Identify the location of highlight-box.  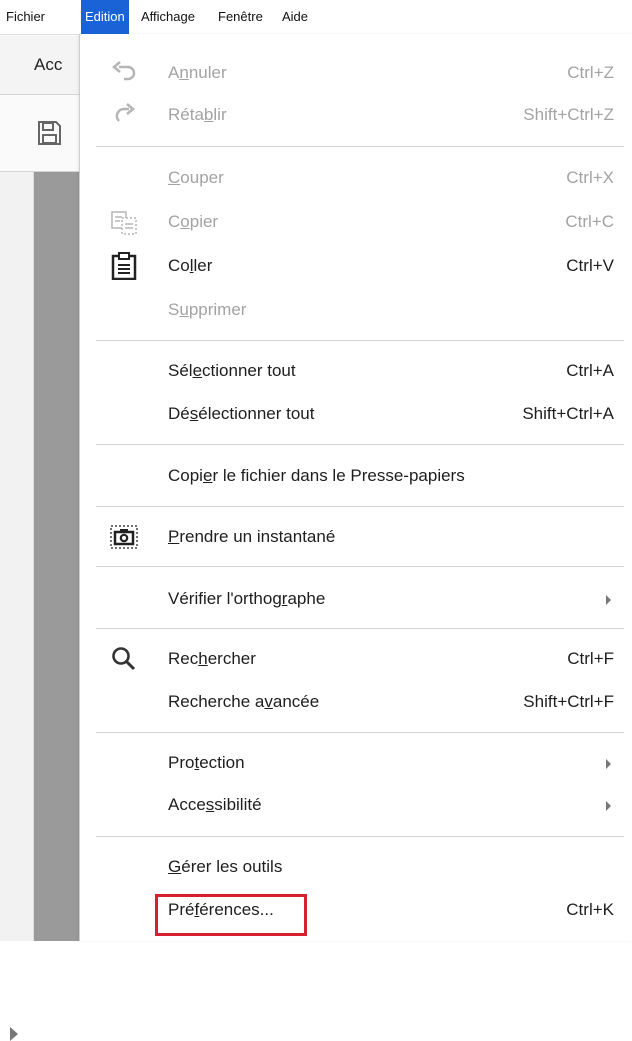
(231, 915).